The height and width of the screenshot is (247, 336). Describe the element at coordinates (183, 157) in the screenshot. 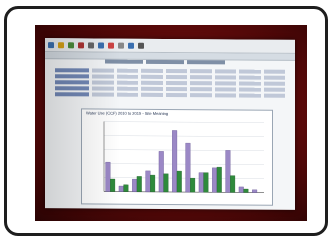

I see `bar-chart` at that location.